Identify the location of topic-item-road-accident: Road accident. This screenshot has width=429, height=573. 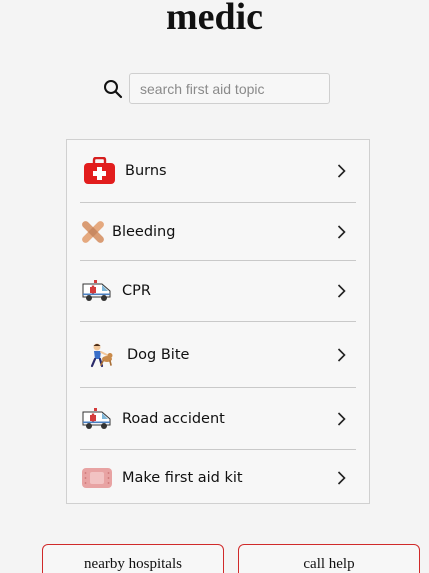
(218, 418).